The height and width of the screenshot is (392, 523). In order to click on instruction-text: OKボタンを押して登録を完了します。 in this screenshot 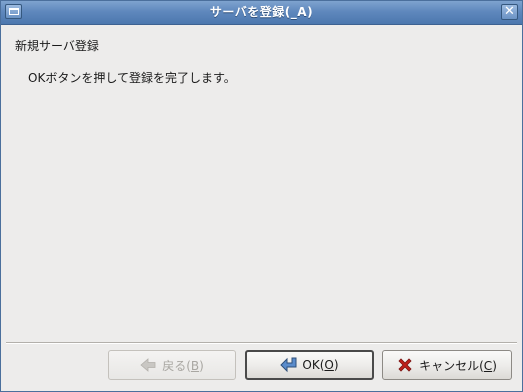, I will do `click(132, 78)`.